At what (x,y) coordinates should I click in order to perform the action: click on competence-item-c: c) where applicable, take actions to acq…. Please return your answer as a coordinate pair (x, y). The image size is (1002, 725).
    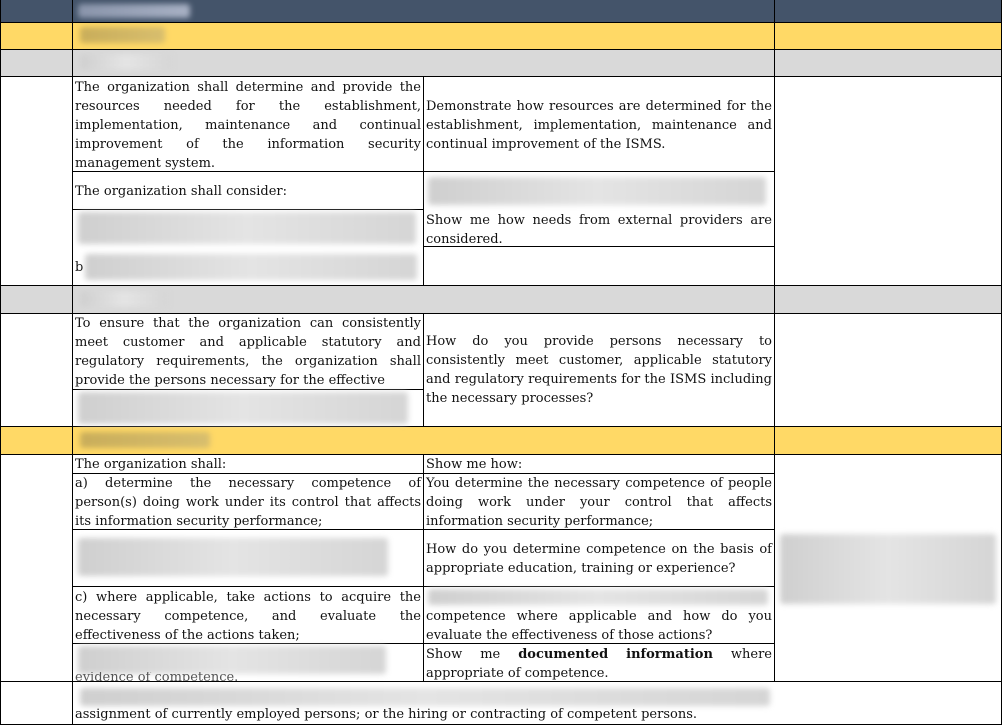
    Looking at the image, I should click on (248, 616).